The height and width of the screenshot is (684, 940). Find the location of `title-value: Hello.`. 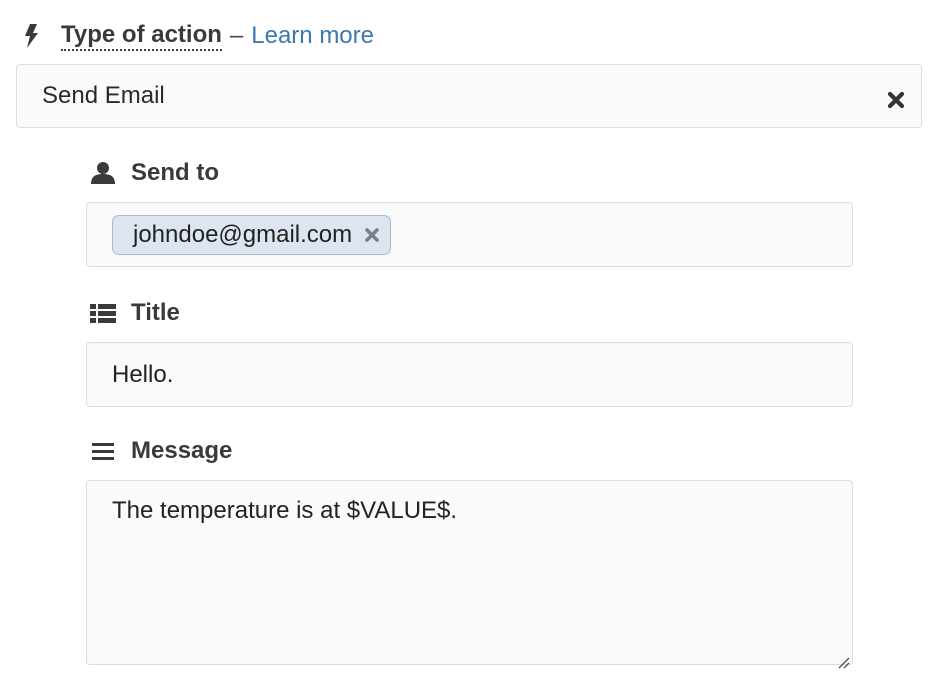

title-value: Hello. is located at coordinates (143, 374).